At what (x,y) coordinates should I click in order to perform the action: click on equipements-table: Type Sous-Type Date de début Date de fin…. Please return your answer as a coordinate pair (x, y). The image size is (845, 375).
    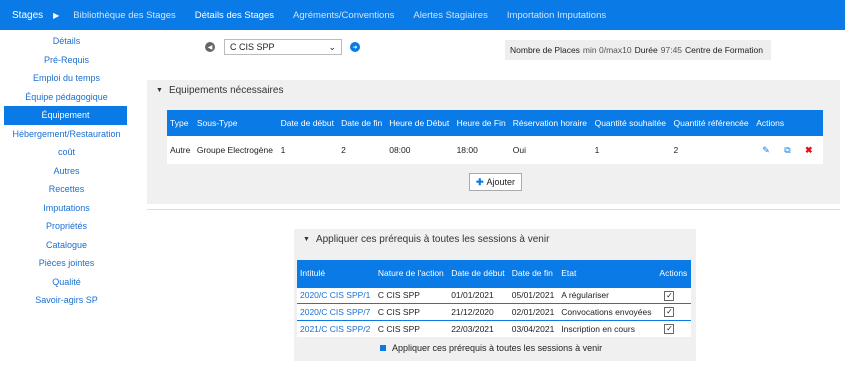
    Looking at the image, I should click on (495, 137).